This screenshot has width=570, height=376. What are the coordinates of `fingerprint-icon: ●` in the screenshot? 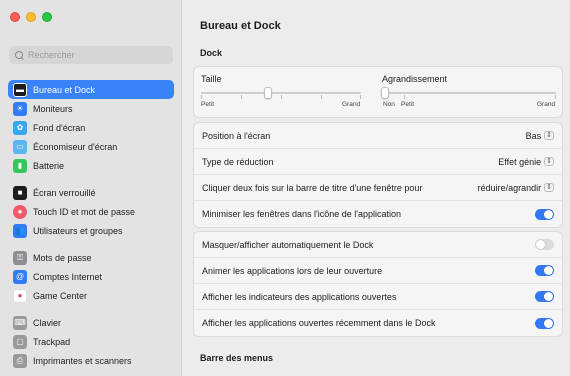 It's located at (20, 211).